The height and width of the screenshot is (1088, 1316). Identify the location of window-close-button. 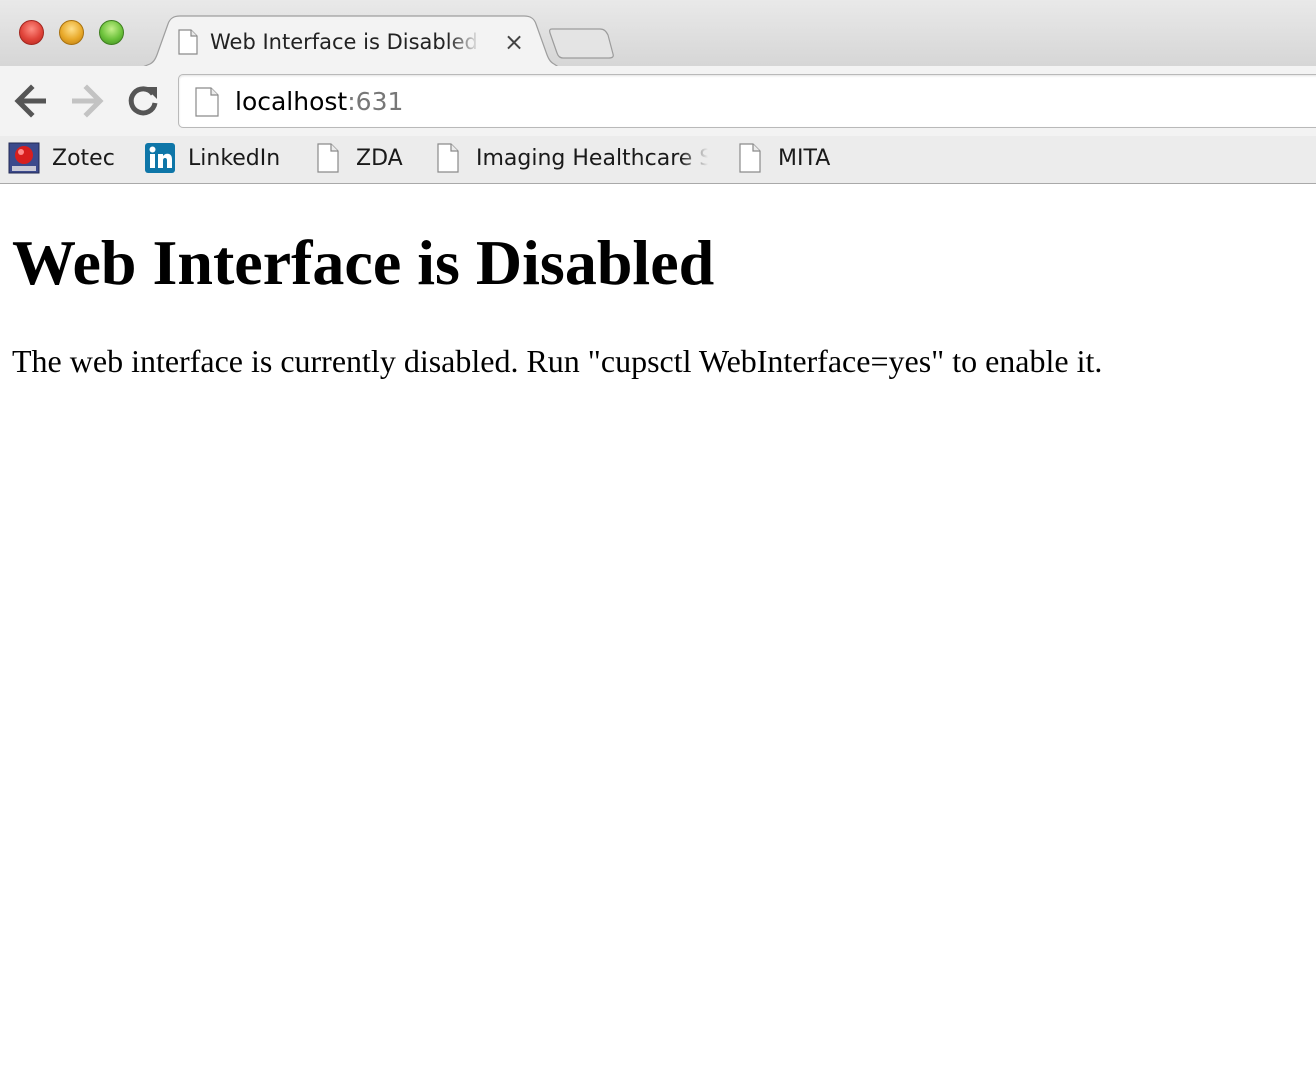
(31, 32).